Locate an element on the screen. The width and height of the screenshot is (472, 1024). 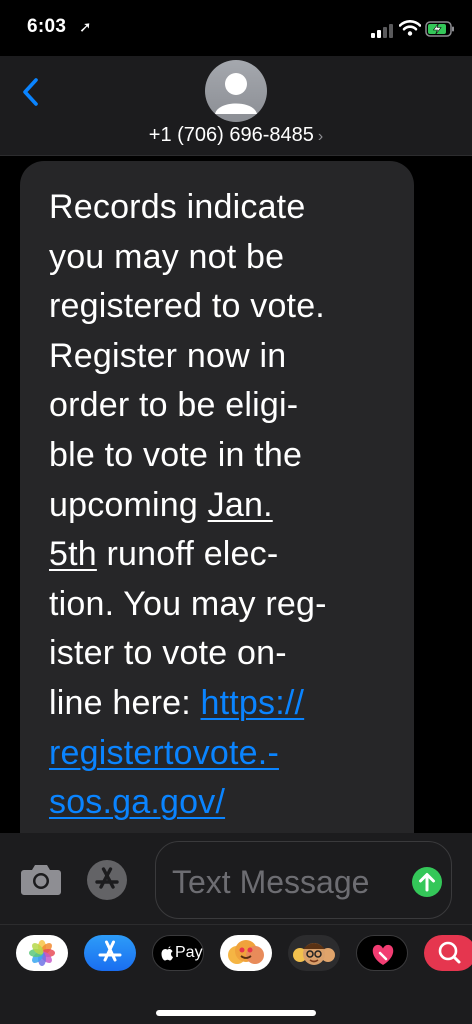
image-search-icon is located at coordinates (449, 952).